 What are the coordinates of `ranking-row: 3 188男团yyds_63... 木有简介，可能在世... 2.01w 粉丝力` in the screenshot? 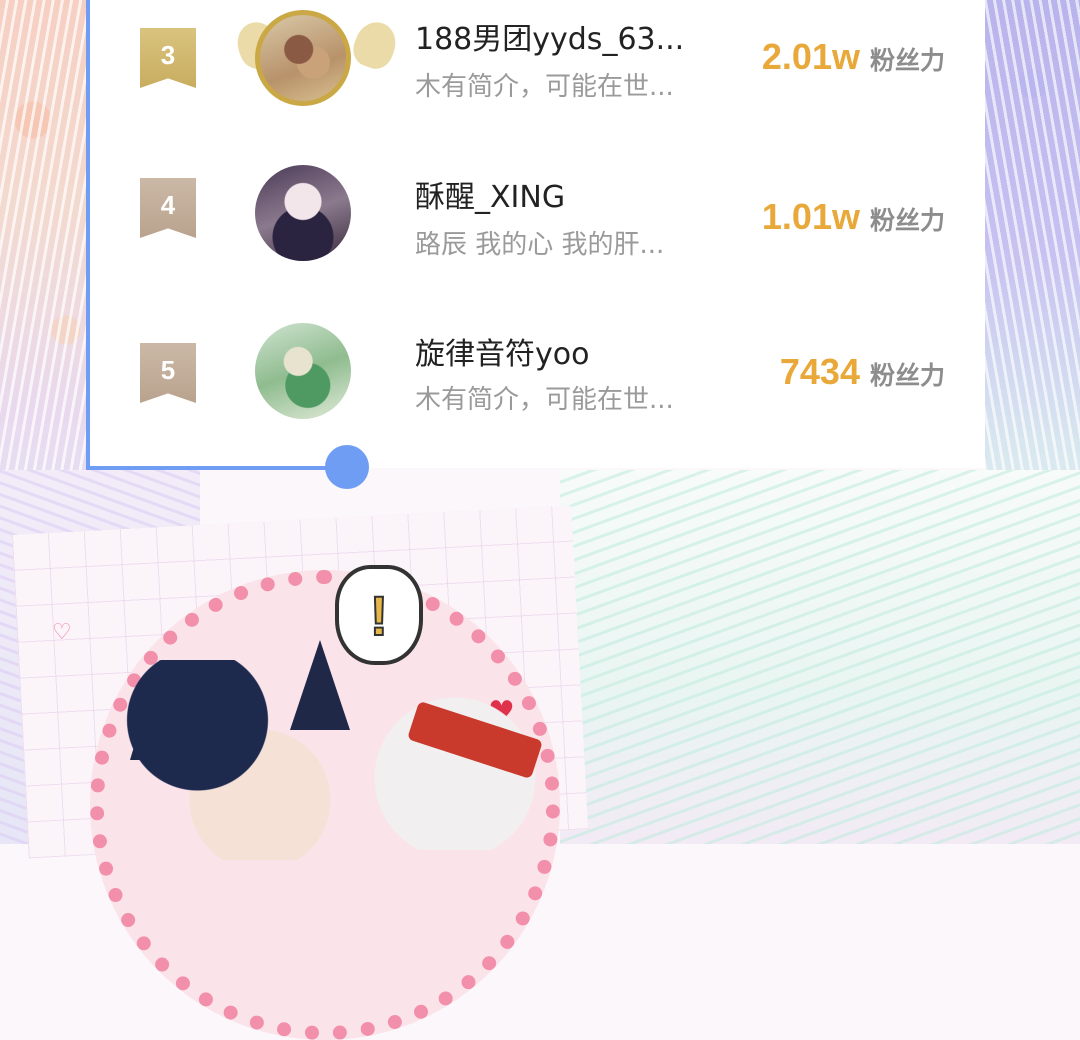 It's located at (537, 75).